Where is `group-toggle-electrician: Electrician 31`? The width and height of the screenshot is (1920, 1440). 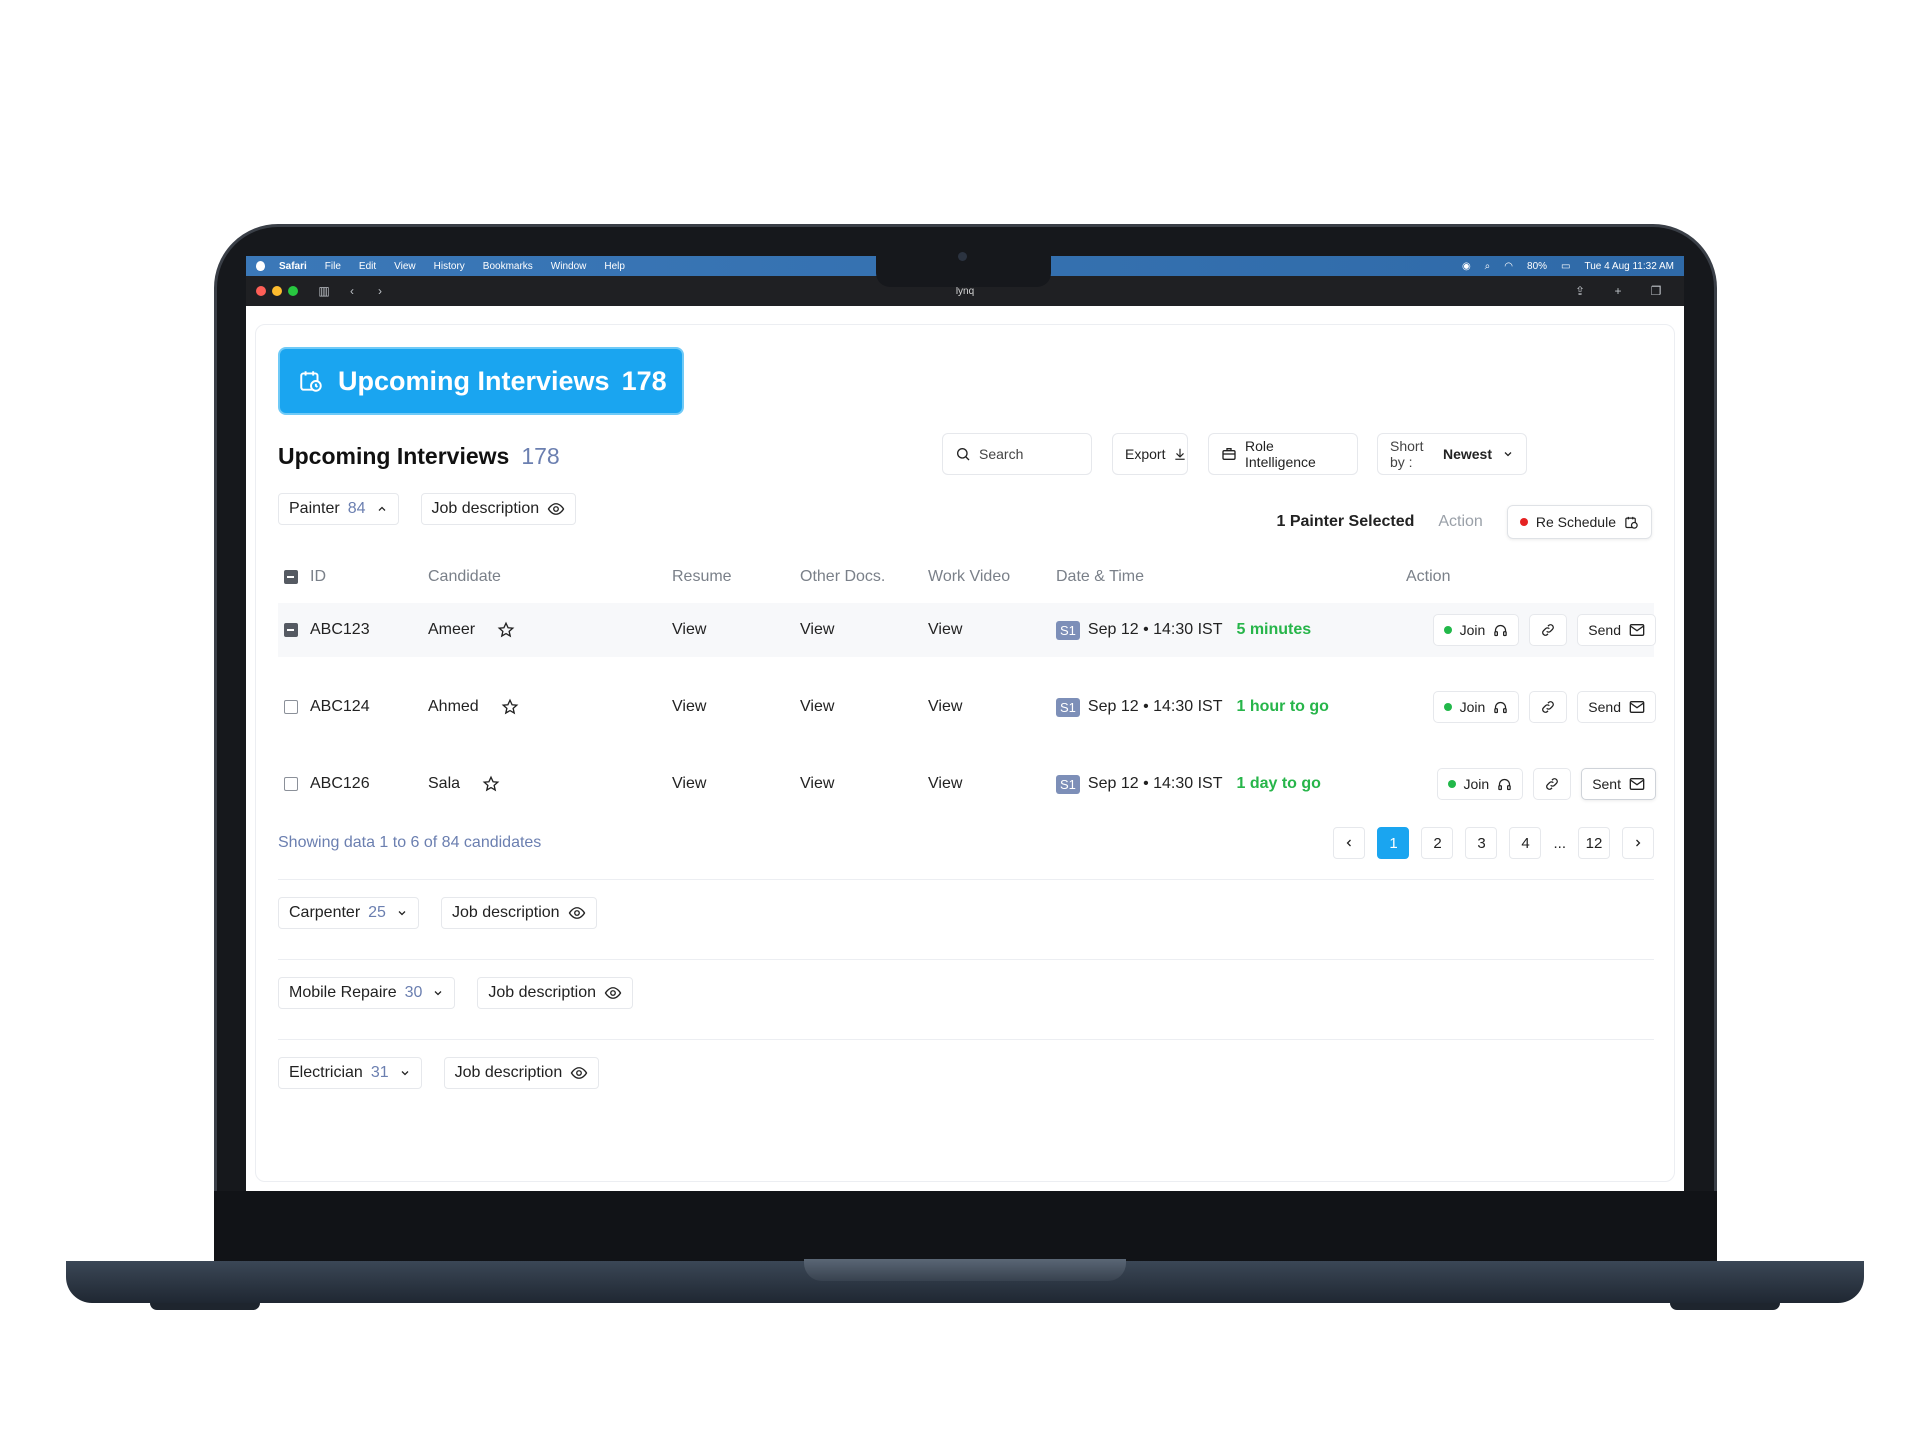 group-toggle-electrician: Electrician 31 is located at coordinates (350, 1073).